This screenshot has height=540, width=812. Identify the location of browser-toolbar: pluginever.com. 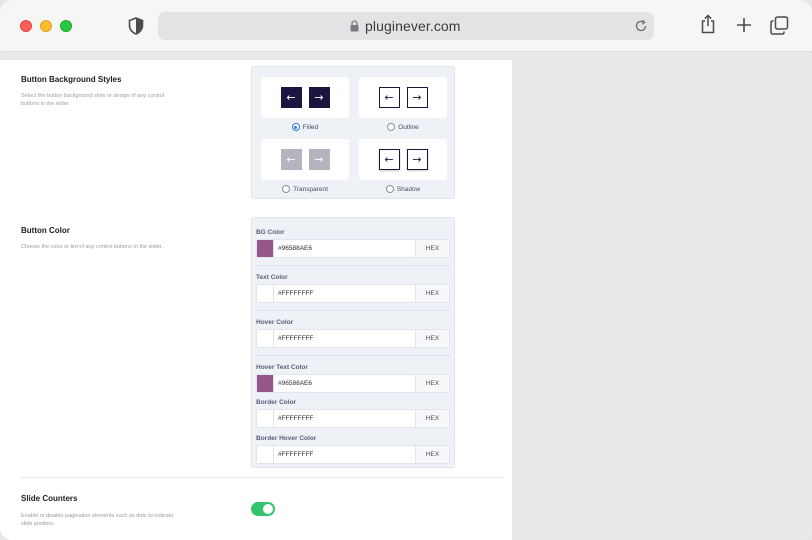
(406, 26).